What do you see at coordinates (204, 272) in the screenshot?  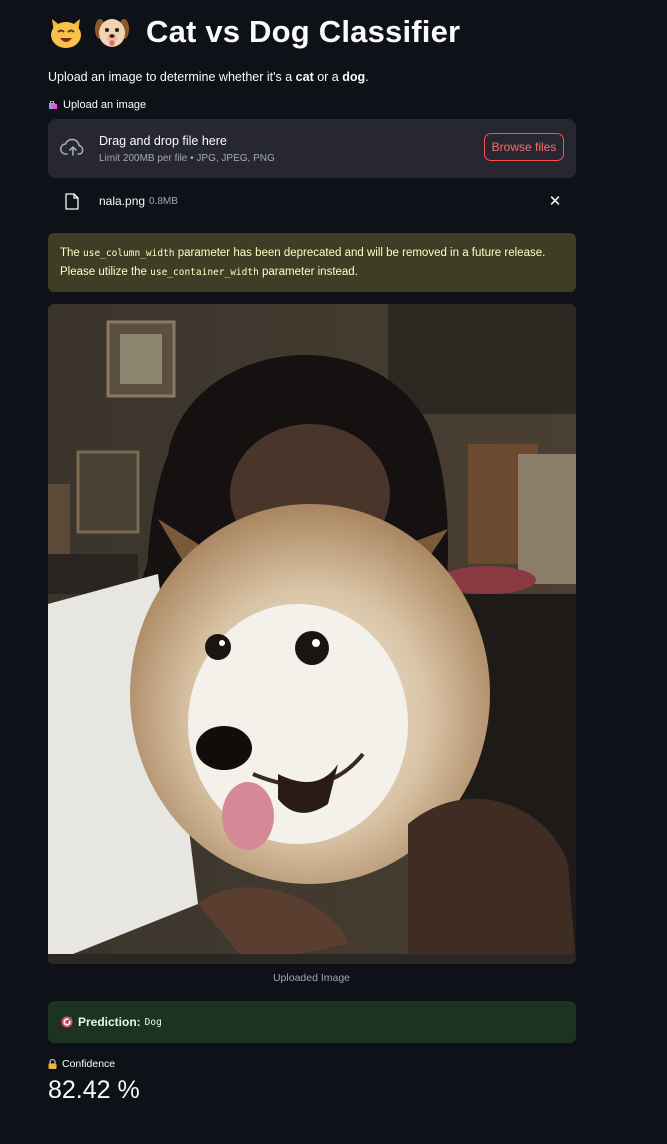 I see `warning-code-2: use_container_width` at bounding box center [204, 272].